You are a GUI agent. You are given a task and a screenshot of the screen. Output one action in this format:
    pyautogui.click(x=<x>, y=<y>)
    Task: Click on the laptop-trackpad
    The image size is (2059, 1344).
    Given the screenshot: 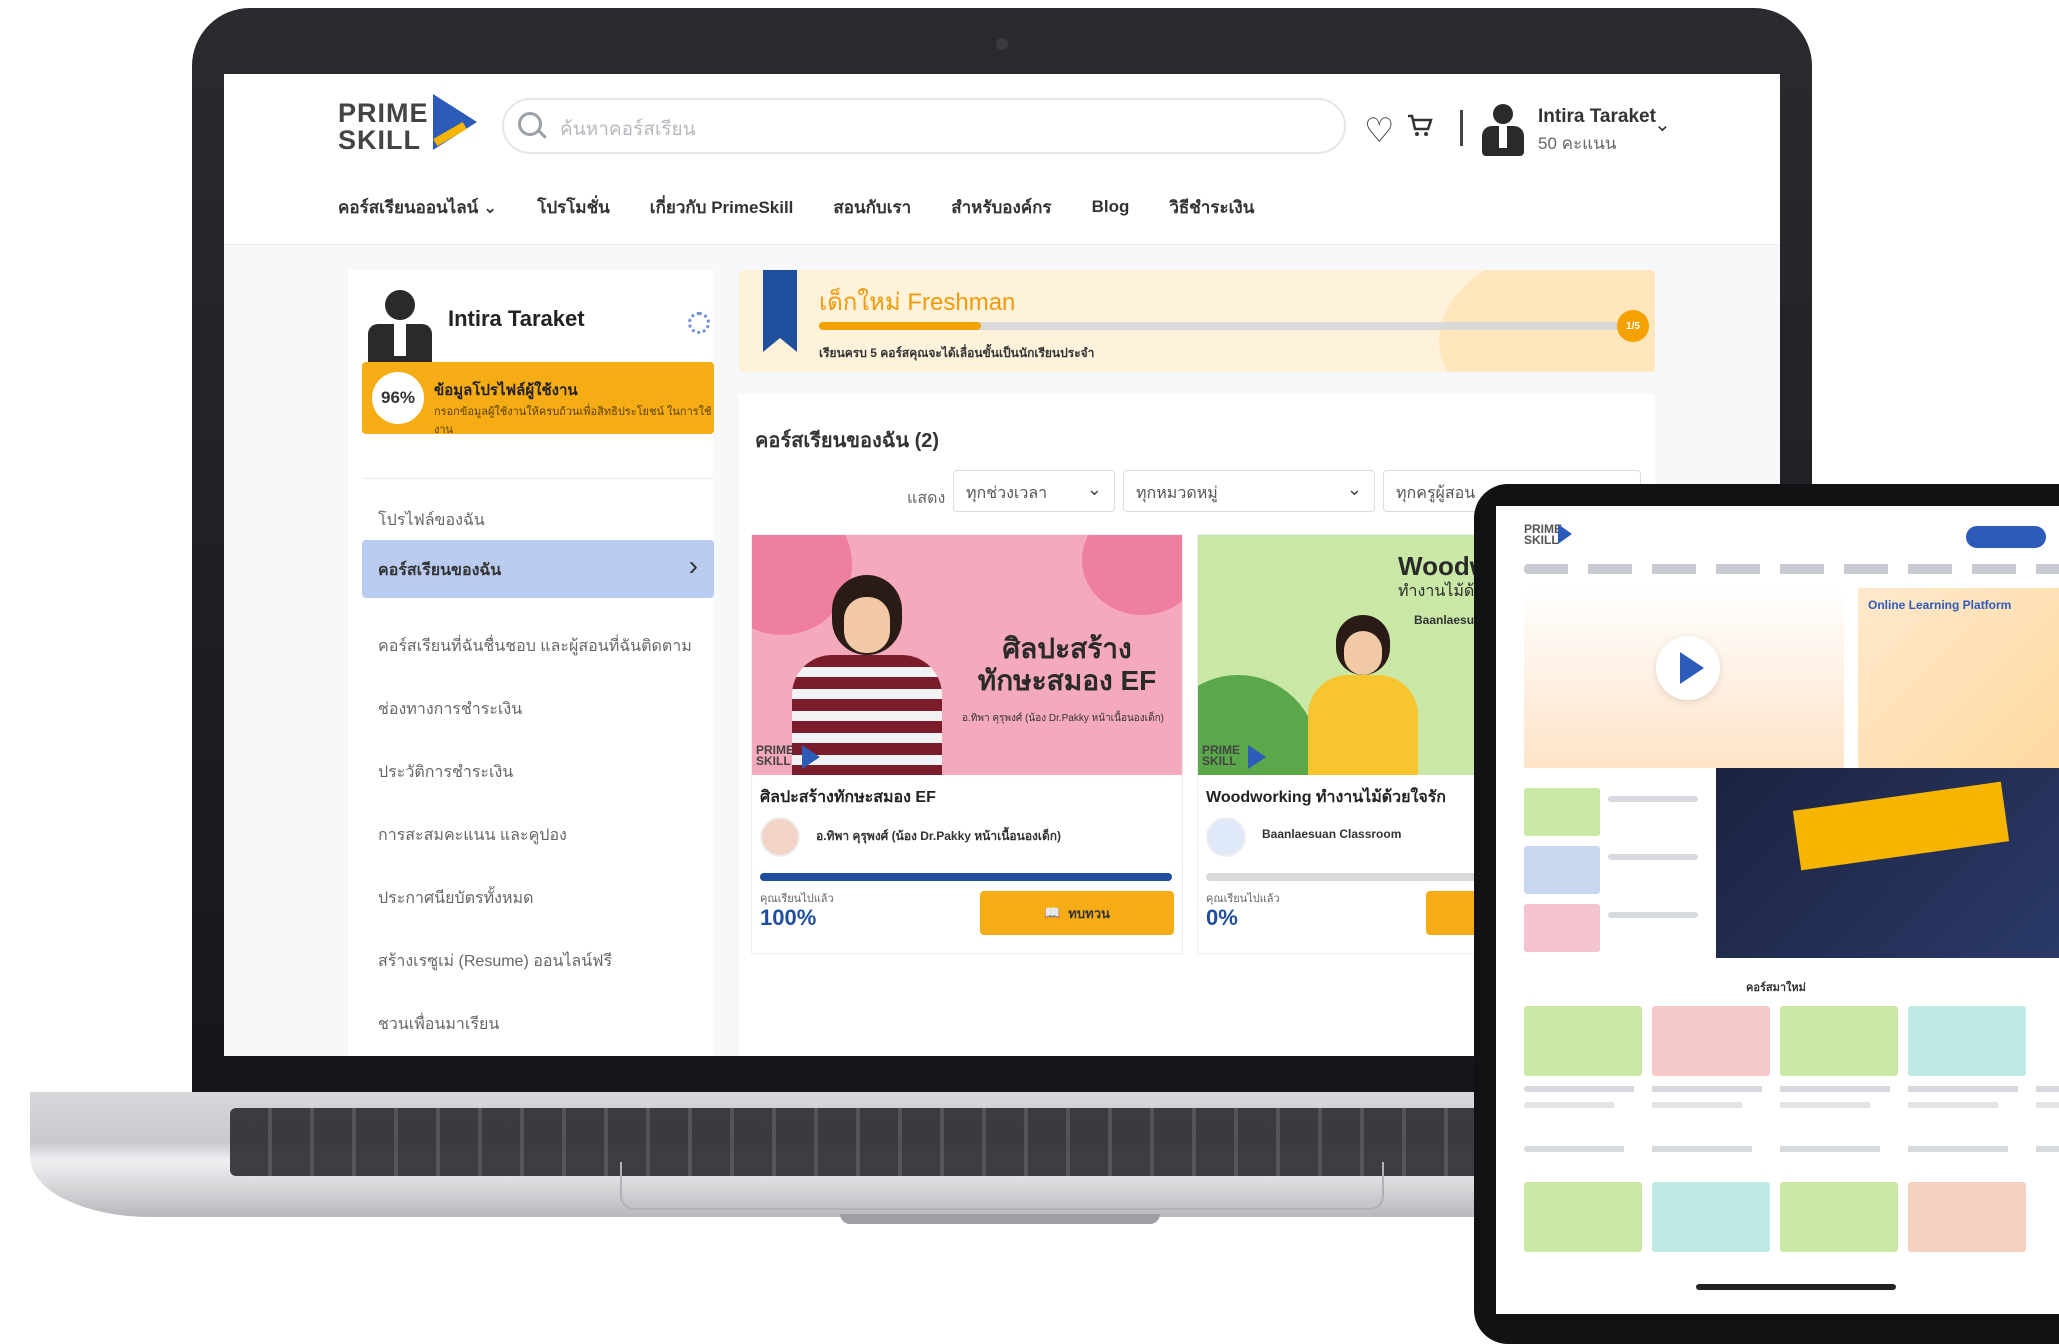 What is the action you would take?
    pyautogui.click(x=1002, y=1186)
    